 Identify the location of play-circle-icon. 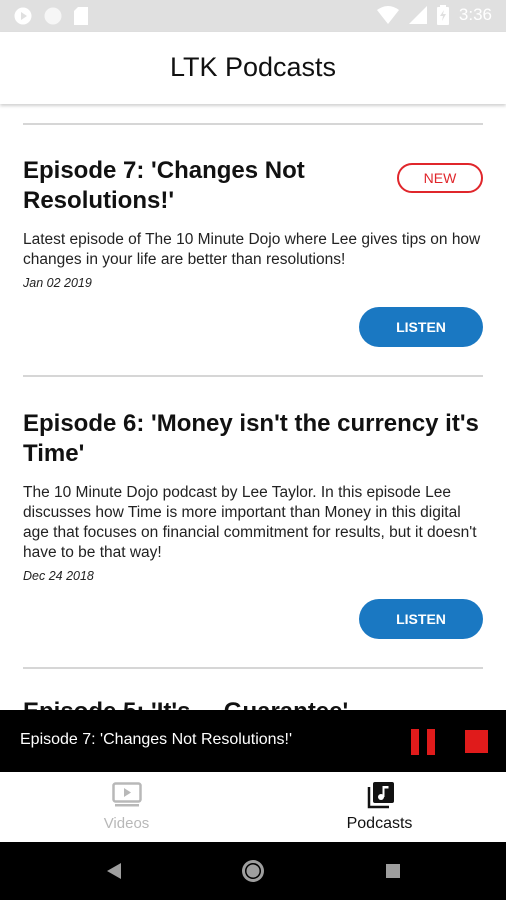
(23, 16).